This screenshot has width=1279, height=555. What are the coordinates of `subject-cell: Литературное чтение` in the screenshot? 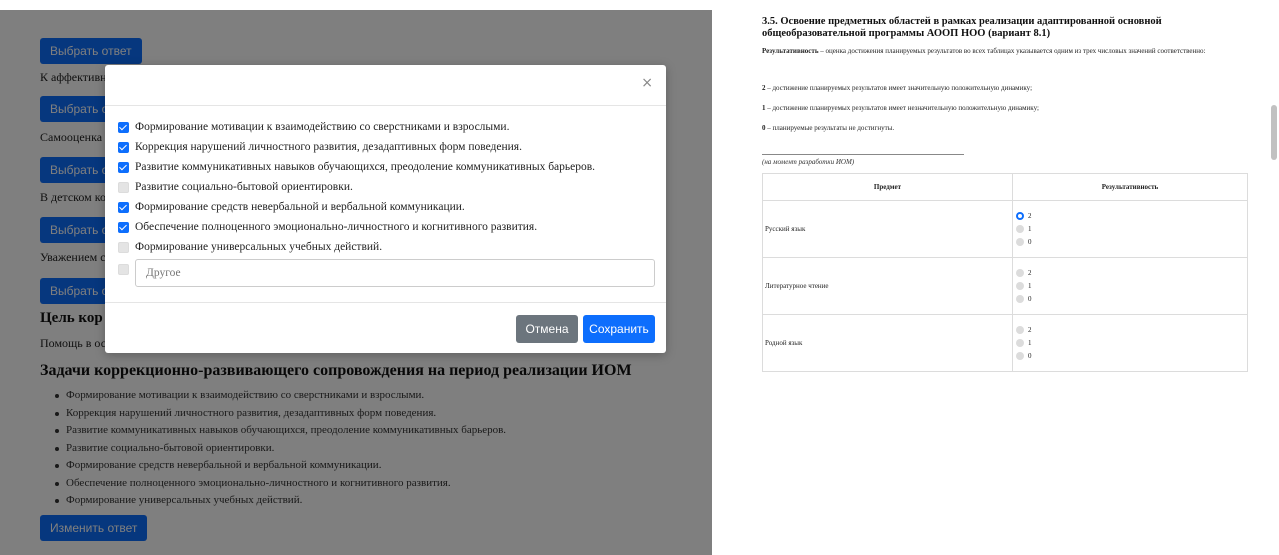 It's located at (887, 286).